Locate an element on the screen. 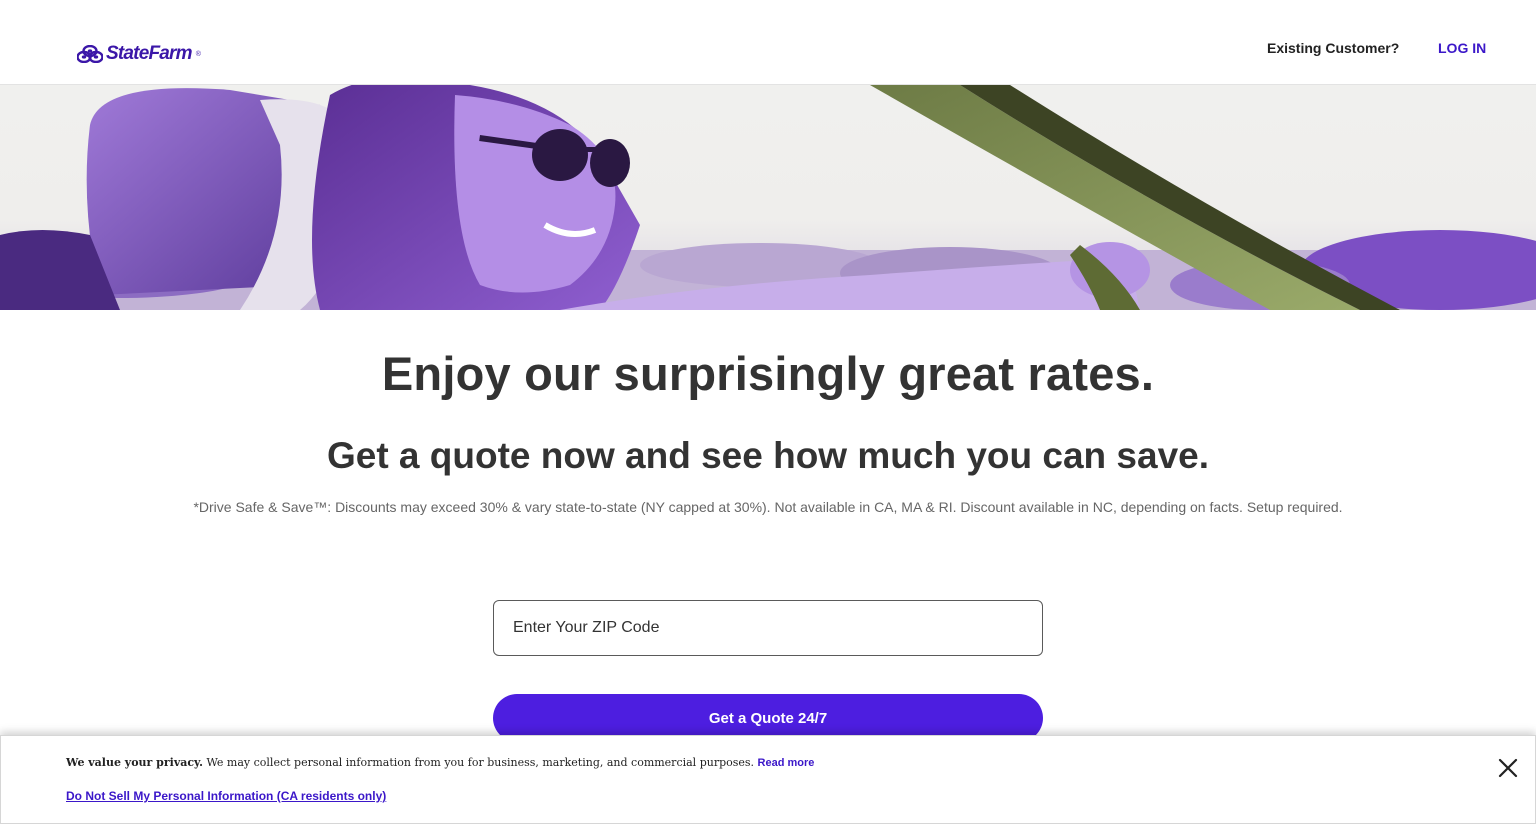 The width and height of the screenshot is (1536, 824). login-link: LOG IN is located at coordinates (1462, 48).